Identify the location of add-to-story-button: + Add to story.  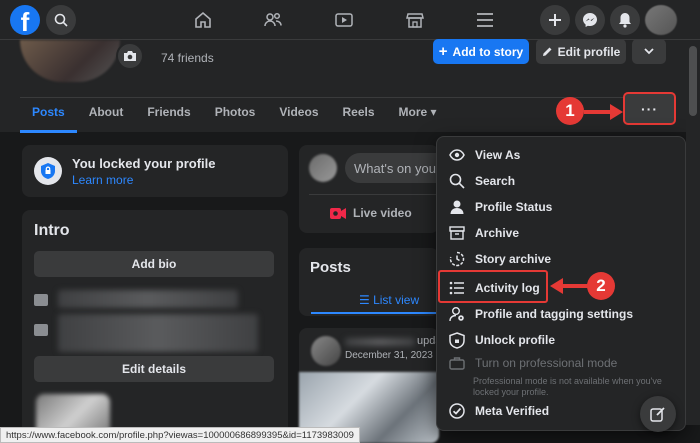
(481, 51).